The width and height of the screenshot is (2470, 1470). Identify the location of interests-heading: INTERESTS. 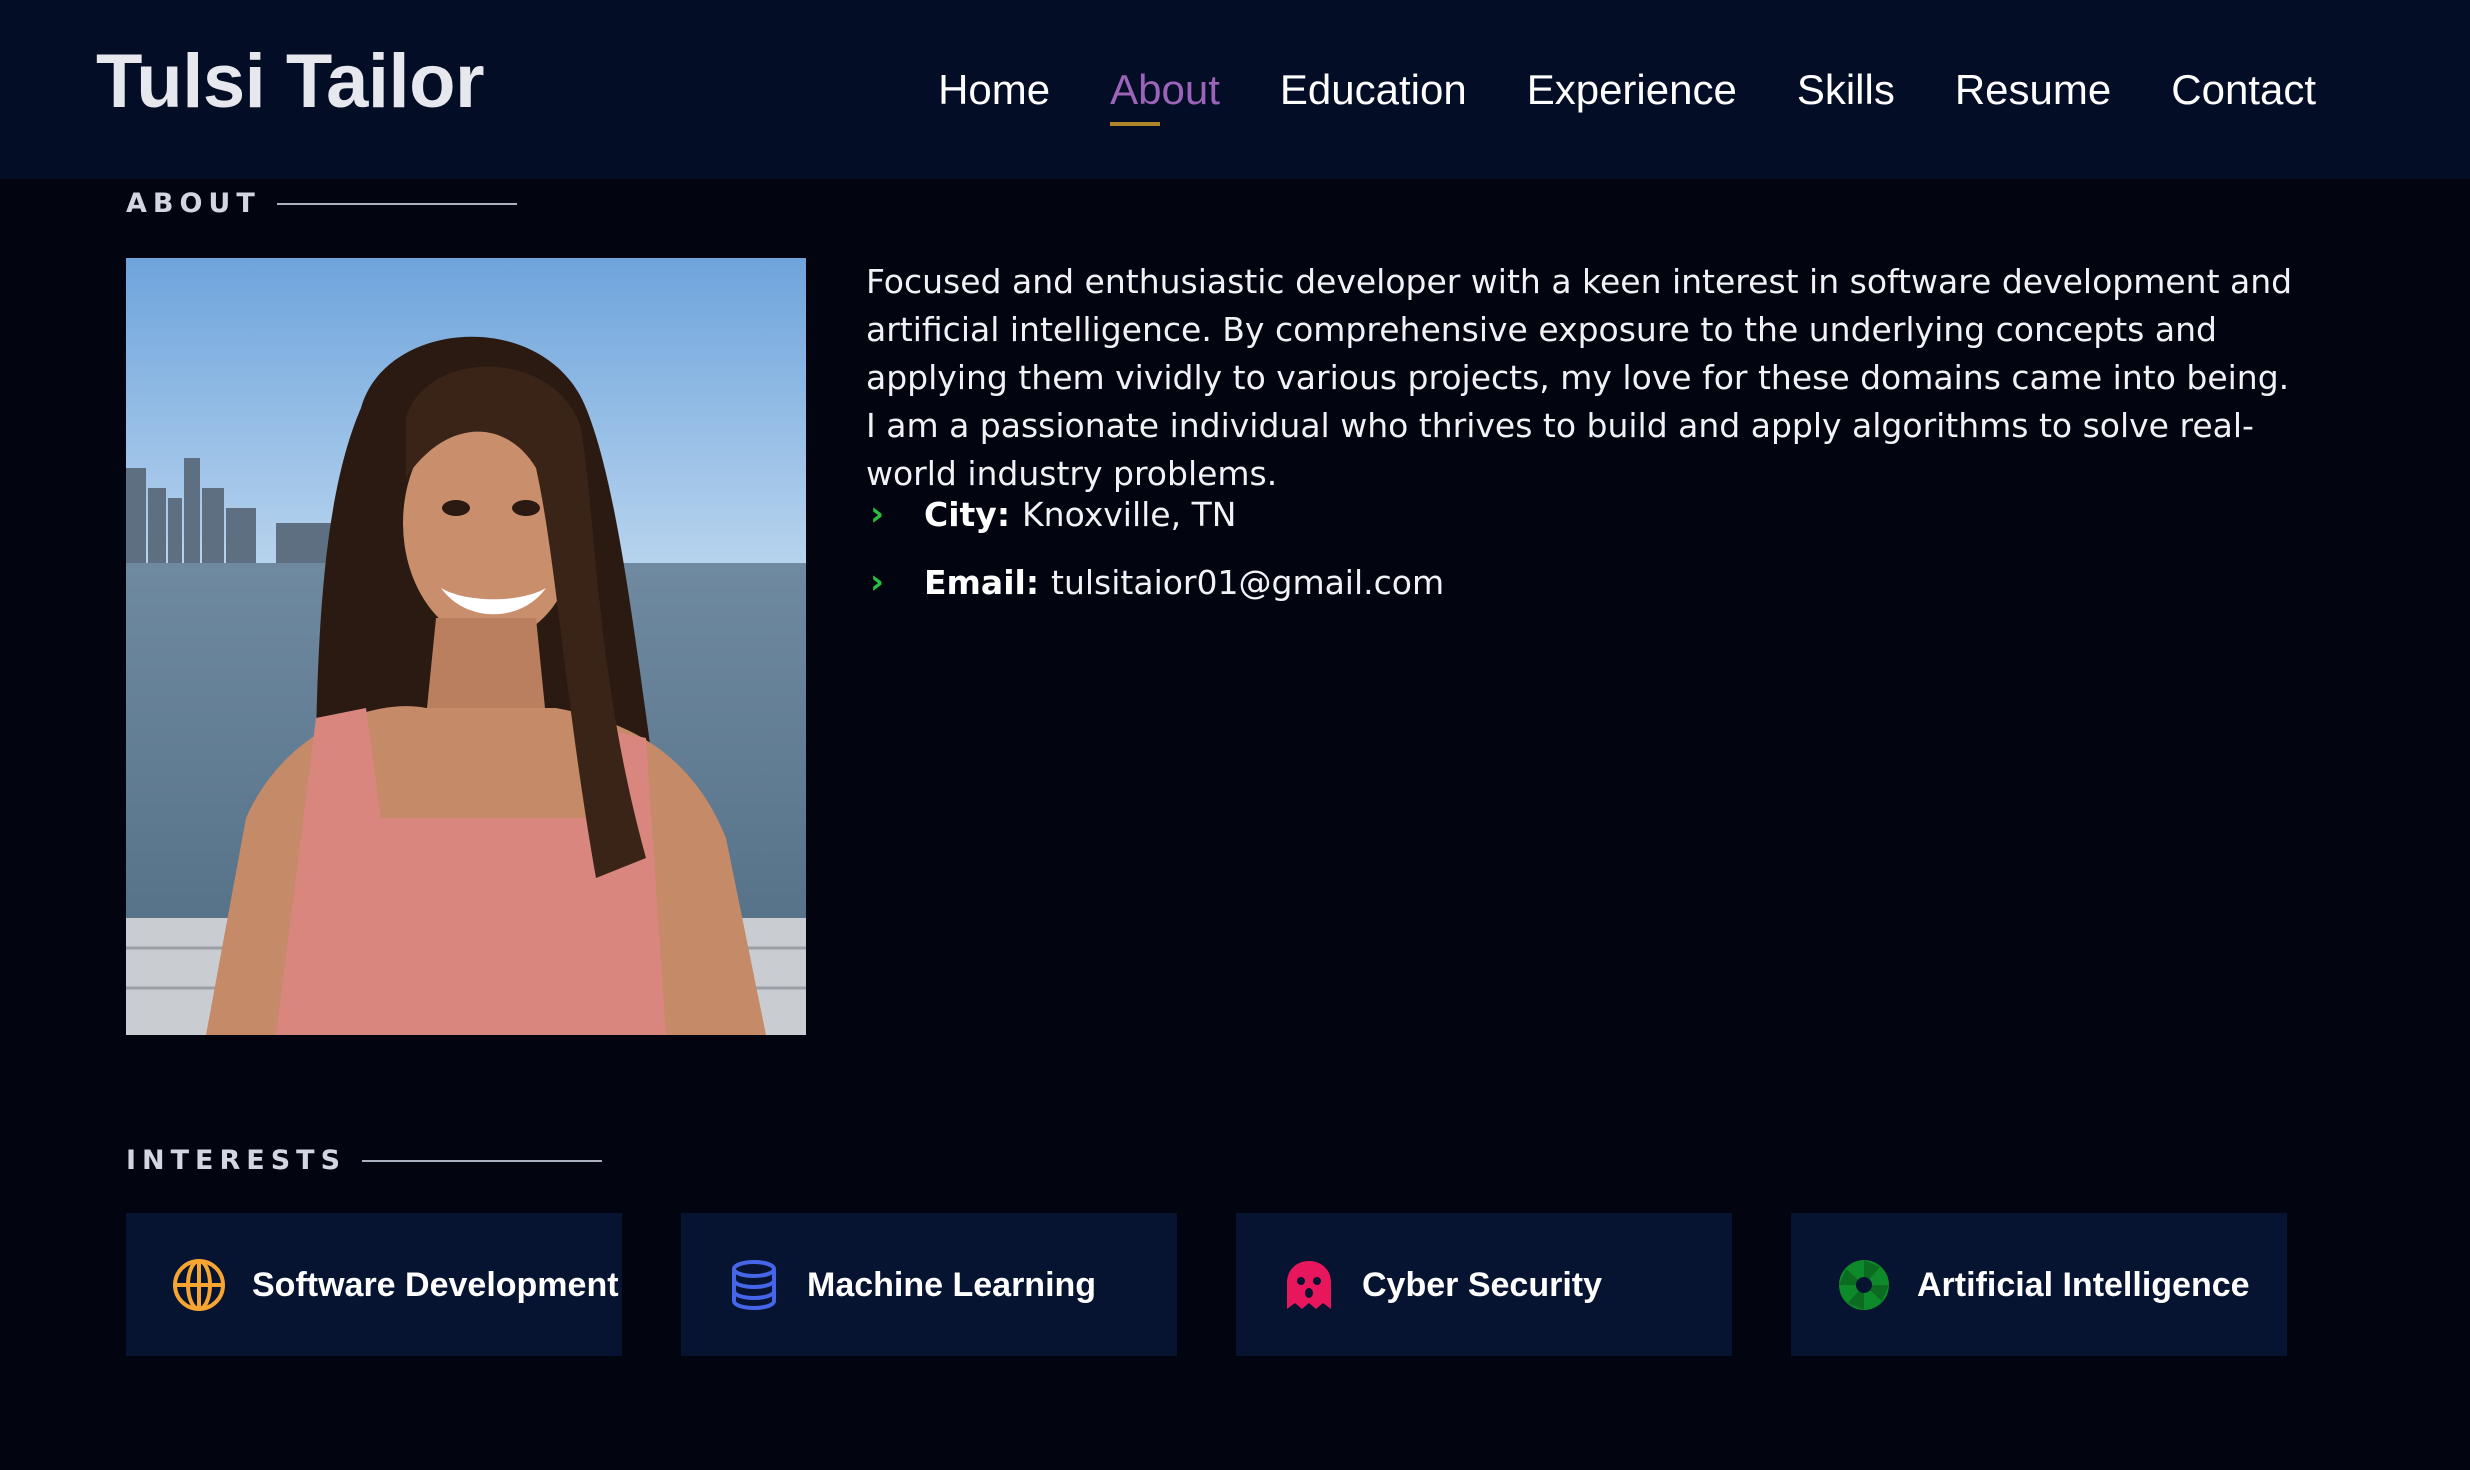
(236, 1160).